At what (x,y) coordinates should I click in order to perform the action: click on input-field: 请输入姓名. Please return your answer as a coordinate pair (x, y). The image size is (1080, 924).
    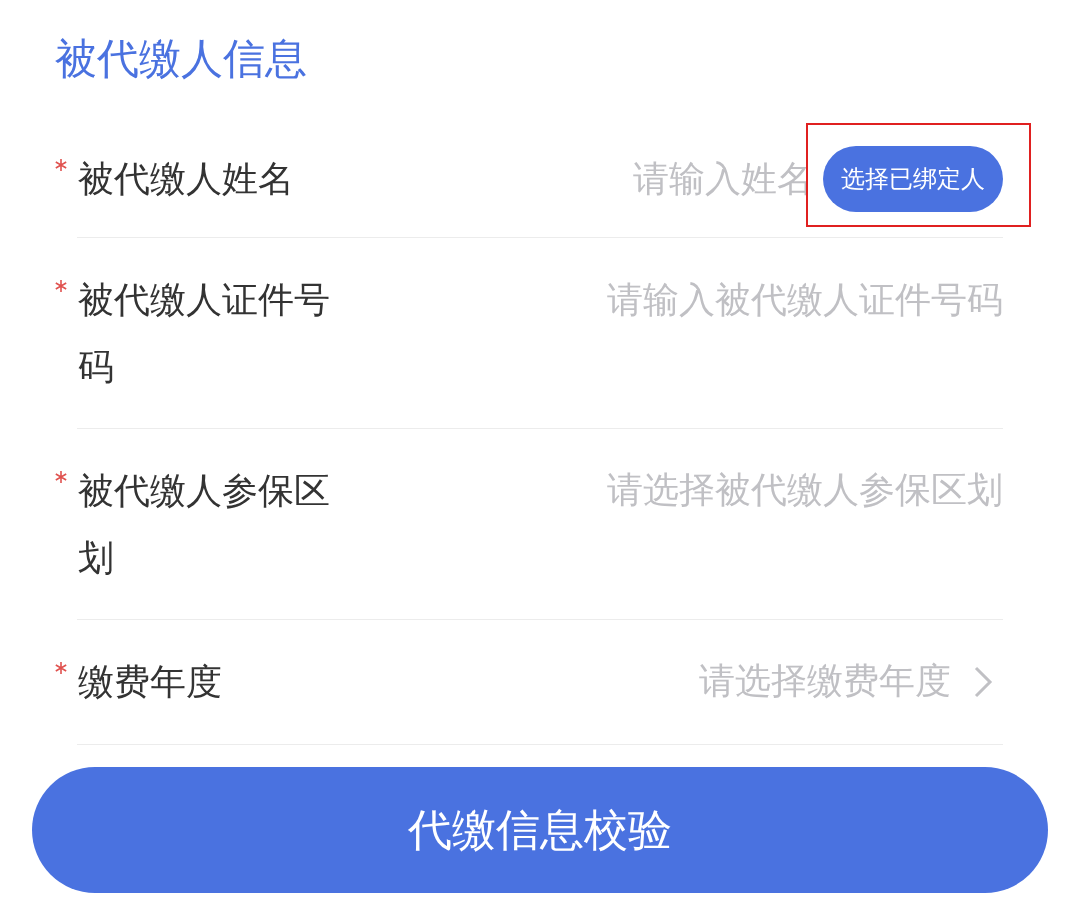
    Looking at the image, I should click on (591, 178).